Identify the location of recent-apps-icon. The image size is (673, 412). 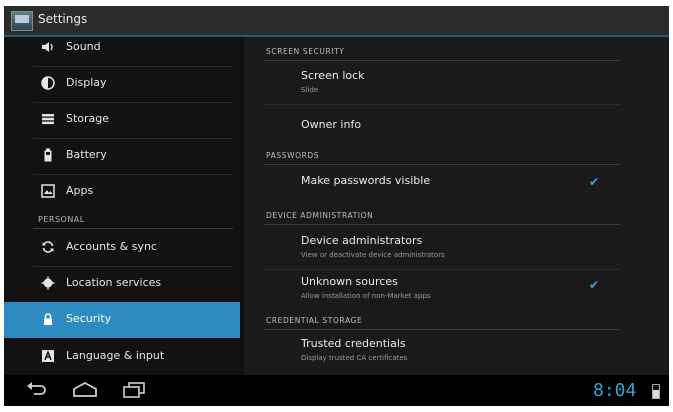
(134, 390).